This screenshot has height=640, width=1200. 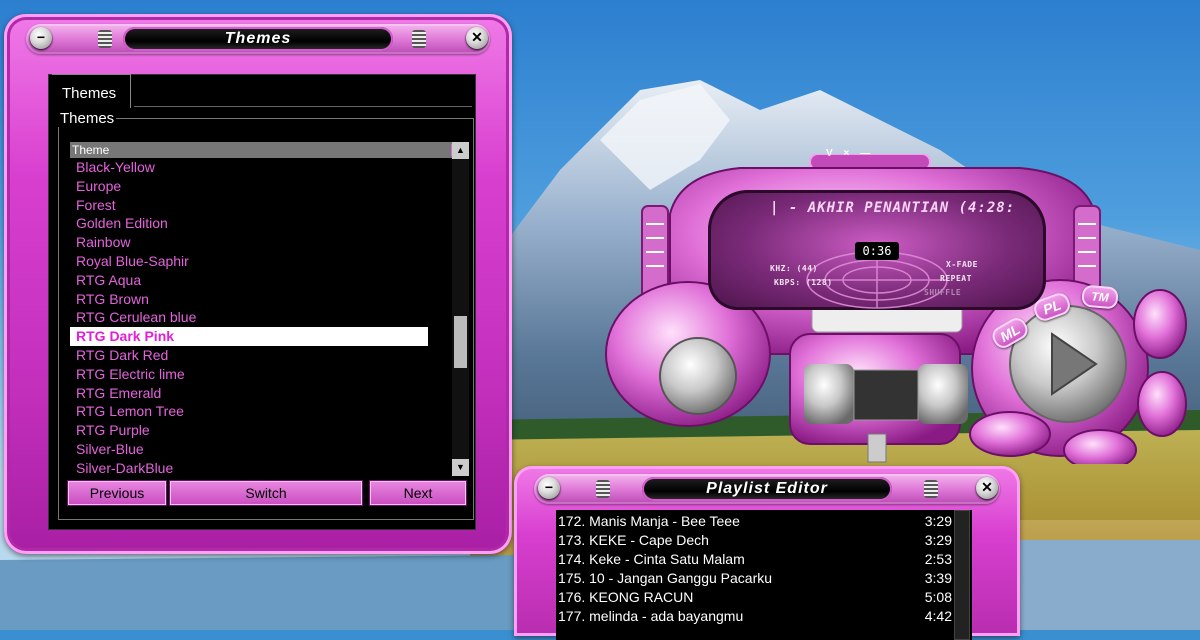 I want to click on theme-list-item: Silver-Blue, so click(x=249, y=449).